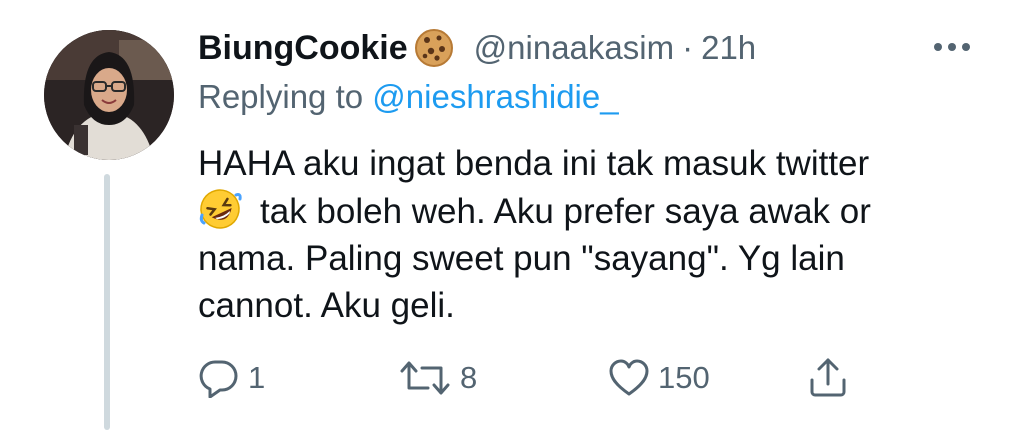 This screenshot has height=430, width=1024. I want to click on timestamp: 21h, so click(728, 48).